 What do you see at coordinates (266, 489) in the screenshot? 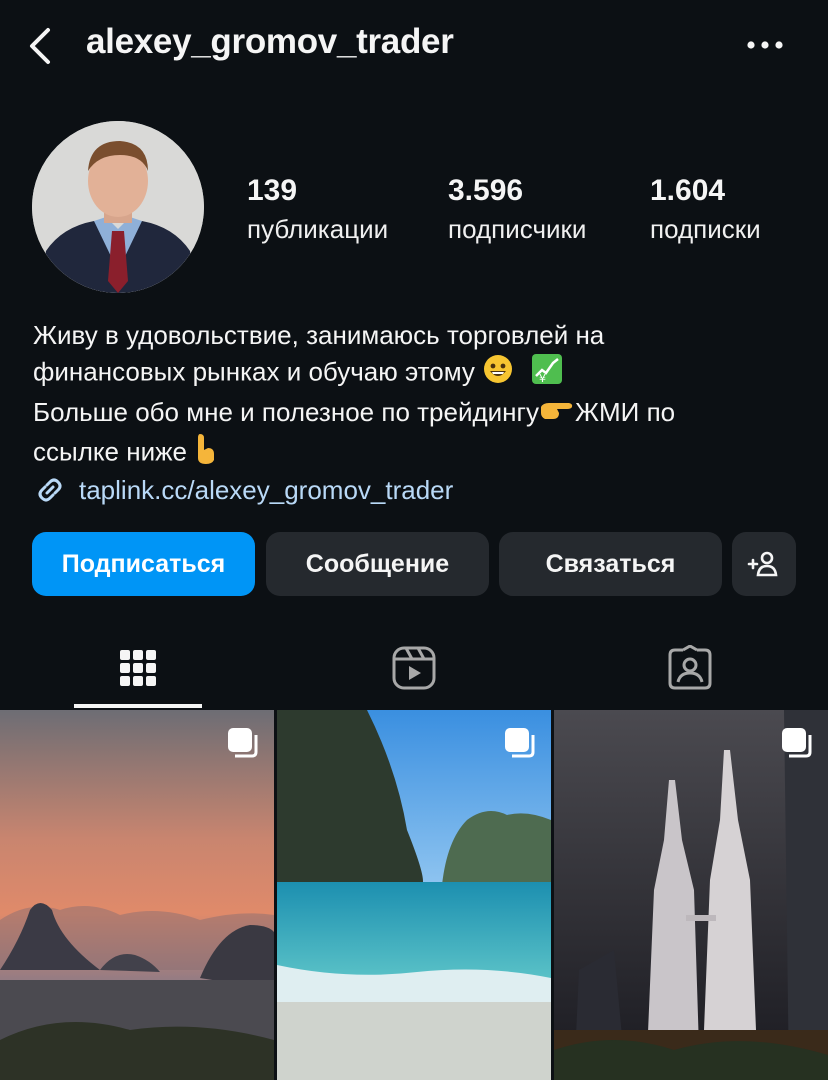
I see `profile-link-text: taplink.cc/alexey_gromov_trader` at bounding box center [266, 489].